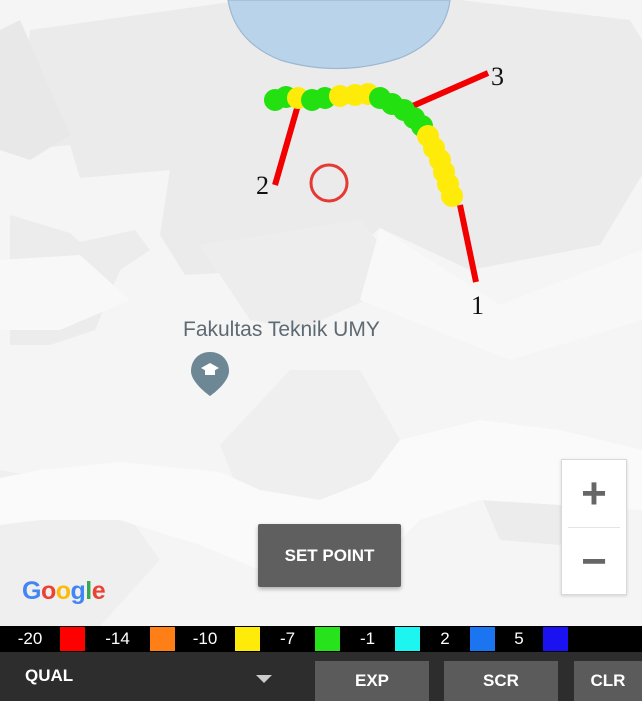 The height and width of the screenshot is (701, 642). I want to click on signal-legend: -20 -14 -10 -7 -1 2 5, so click(321, 639).